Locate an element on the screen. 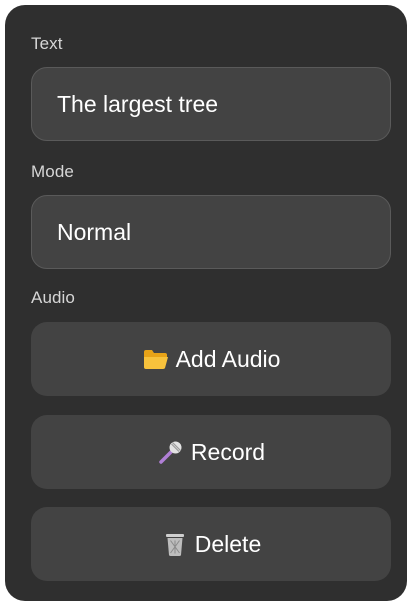 This screenshot has width=412, height=605. folder-icon is located at coordinates (156, 359).